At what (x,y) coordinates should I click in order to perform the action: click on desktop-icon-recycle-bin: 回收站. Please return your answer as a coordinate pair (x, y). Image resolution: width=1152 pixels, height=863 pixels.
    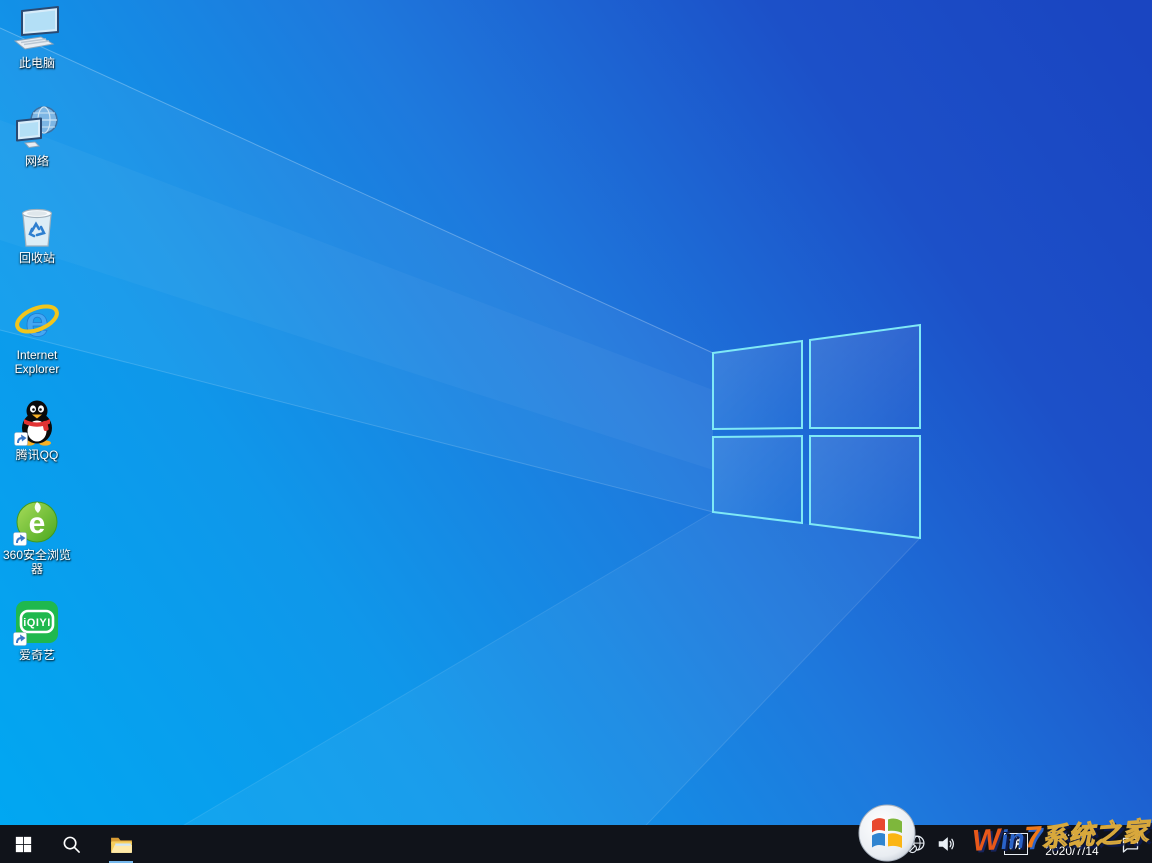
    Looking at the image, I should click on (37, 233).